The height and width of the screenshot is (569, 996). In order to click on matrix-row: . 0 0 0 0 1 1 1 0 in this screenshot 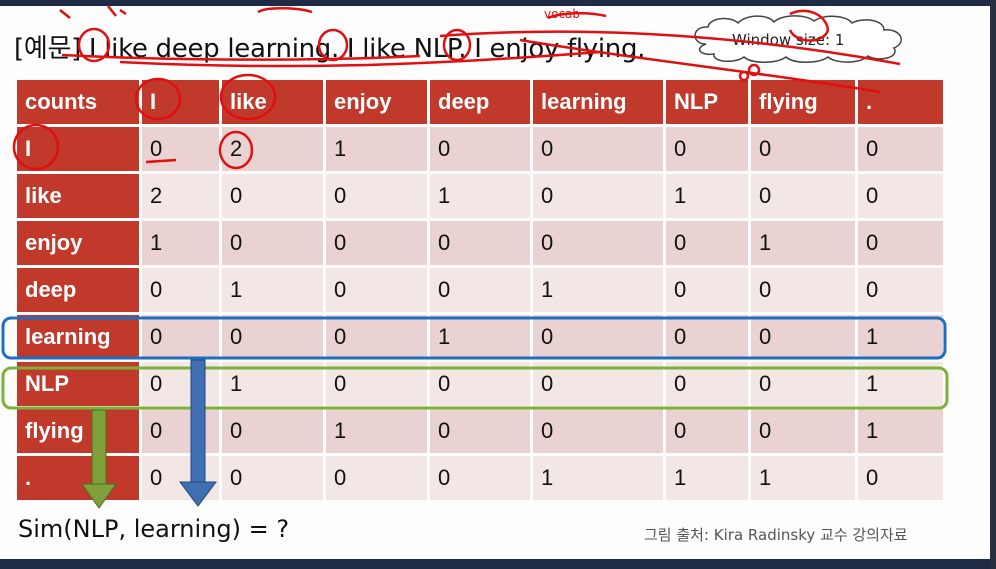, I will do `click(480, 478)`.